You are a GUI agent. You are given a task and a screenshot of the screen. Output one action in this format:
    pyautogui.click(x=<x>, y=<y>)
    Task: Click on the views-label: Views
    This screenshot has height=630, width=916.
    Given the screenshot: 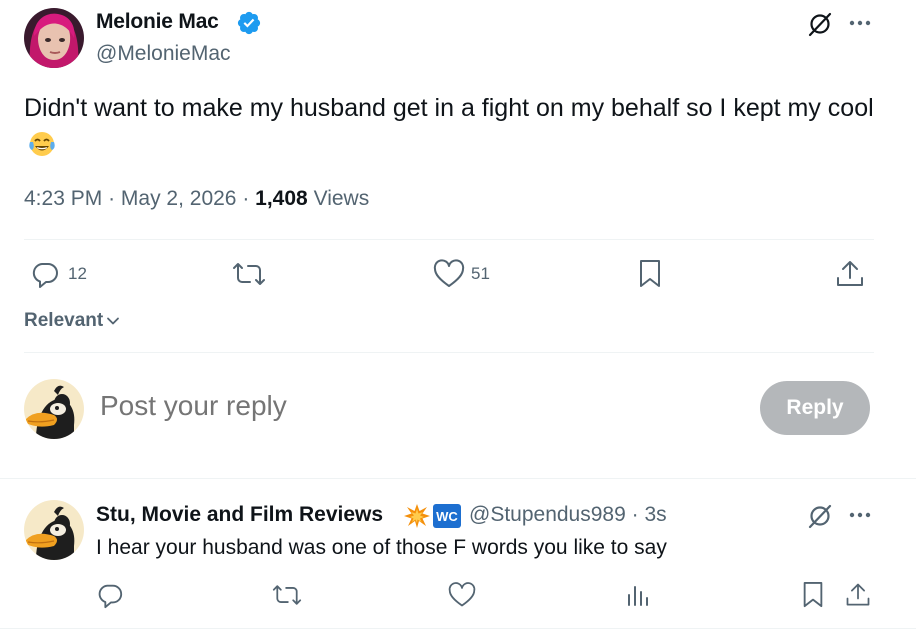 What is the action you would take?
    pyautogui.click(x=341, y=198)
    